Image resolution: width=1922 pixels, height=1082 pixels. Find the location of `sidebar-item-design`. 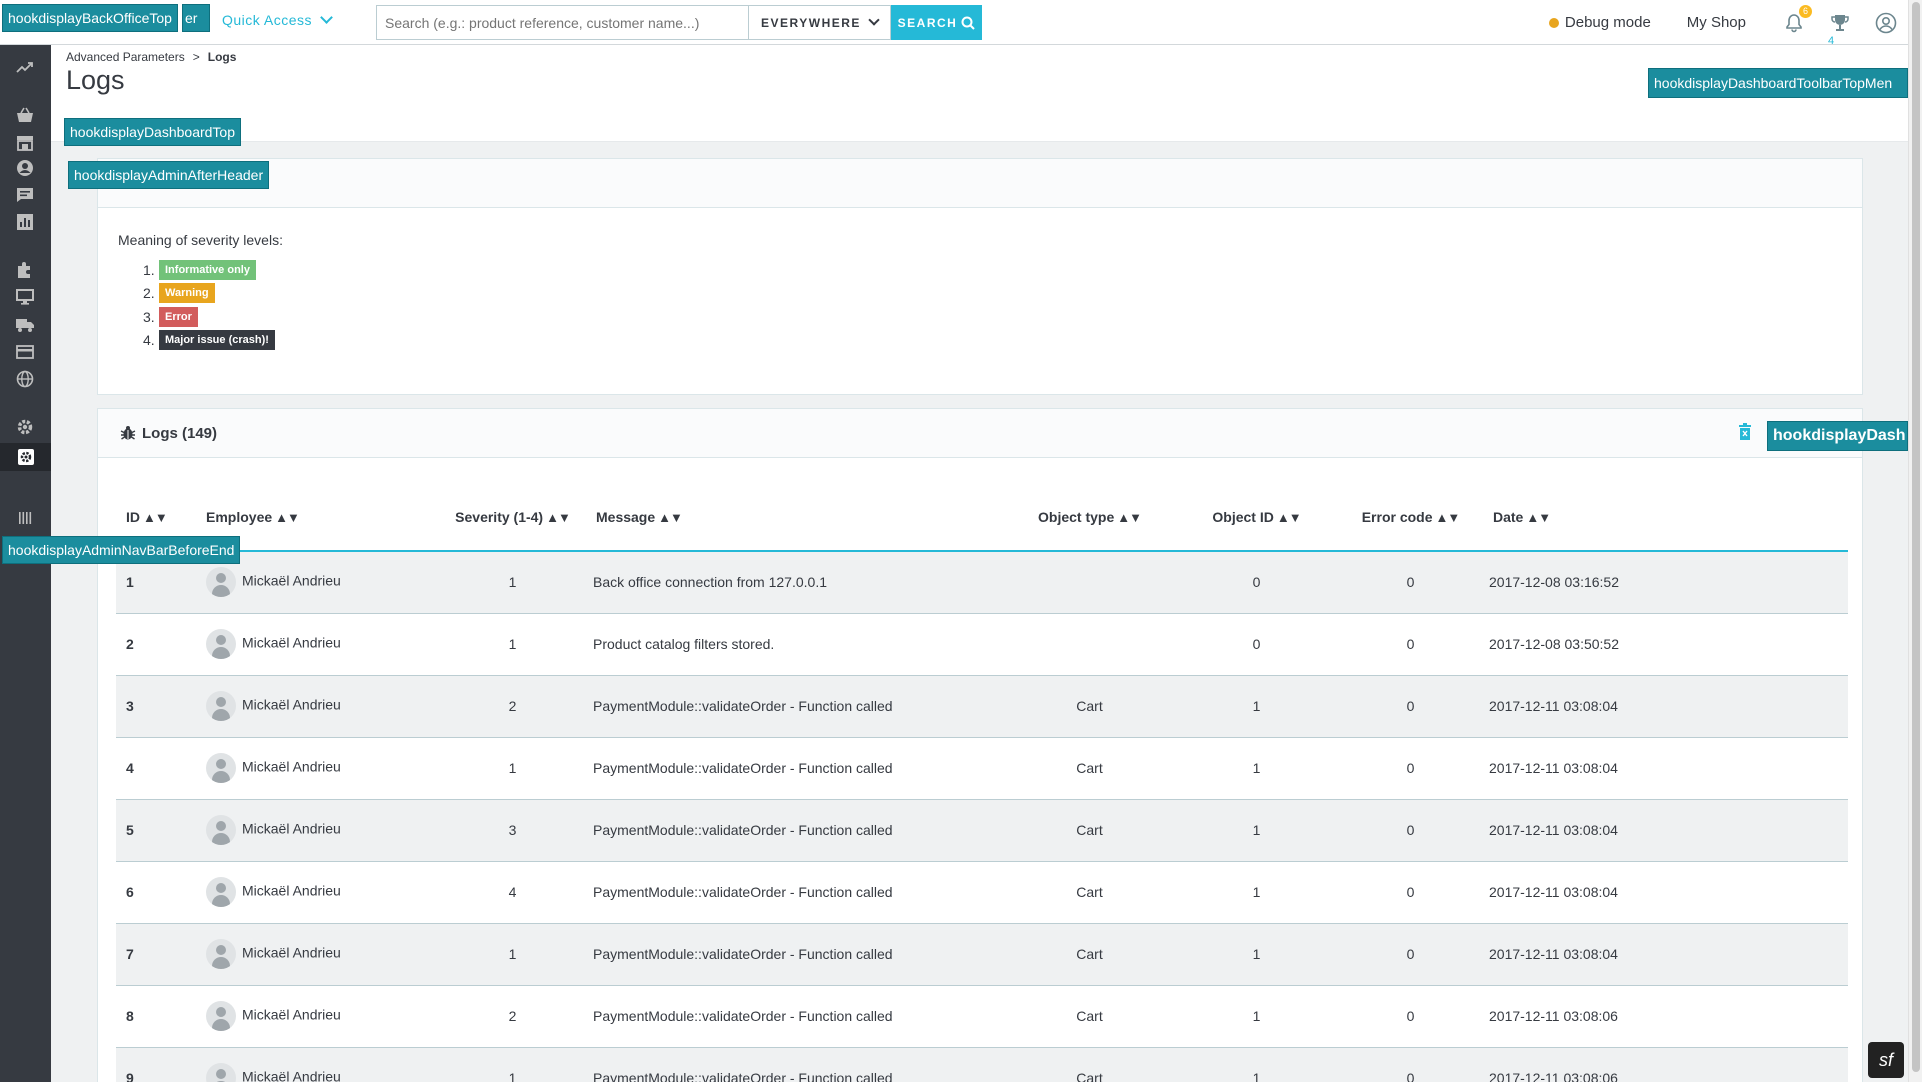

sidebar-item-design is located at coordinates (25, 297).